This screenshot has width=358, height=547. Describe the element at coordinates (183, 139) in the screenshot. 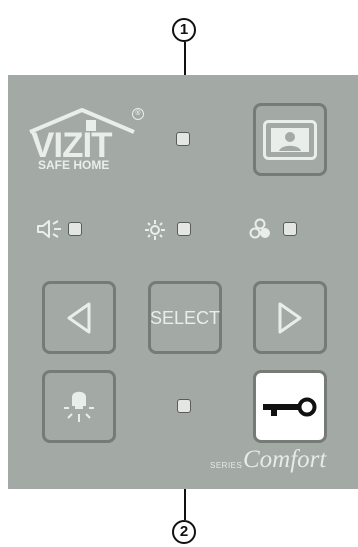

I see `led-top` at that location.